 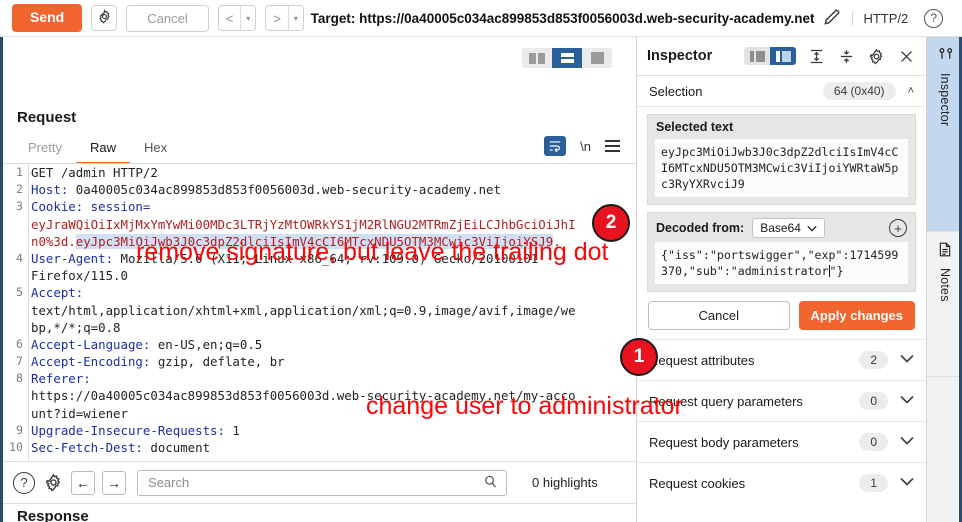 What do you see at coordinates (537, 58) in the screenshot?
I see `layout-side-by-side-button` at bounding box center [537, 58].